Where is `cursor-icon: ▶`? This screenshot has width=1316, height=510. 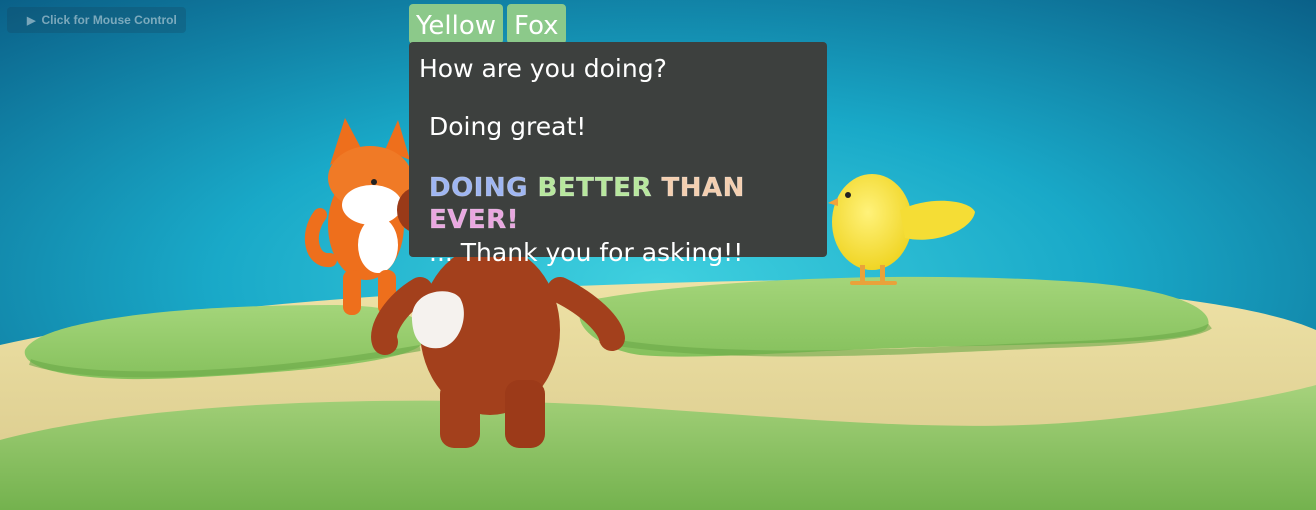 cursor-icon: ▶ is located at coordinates (31, 20).